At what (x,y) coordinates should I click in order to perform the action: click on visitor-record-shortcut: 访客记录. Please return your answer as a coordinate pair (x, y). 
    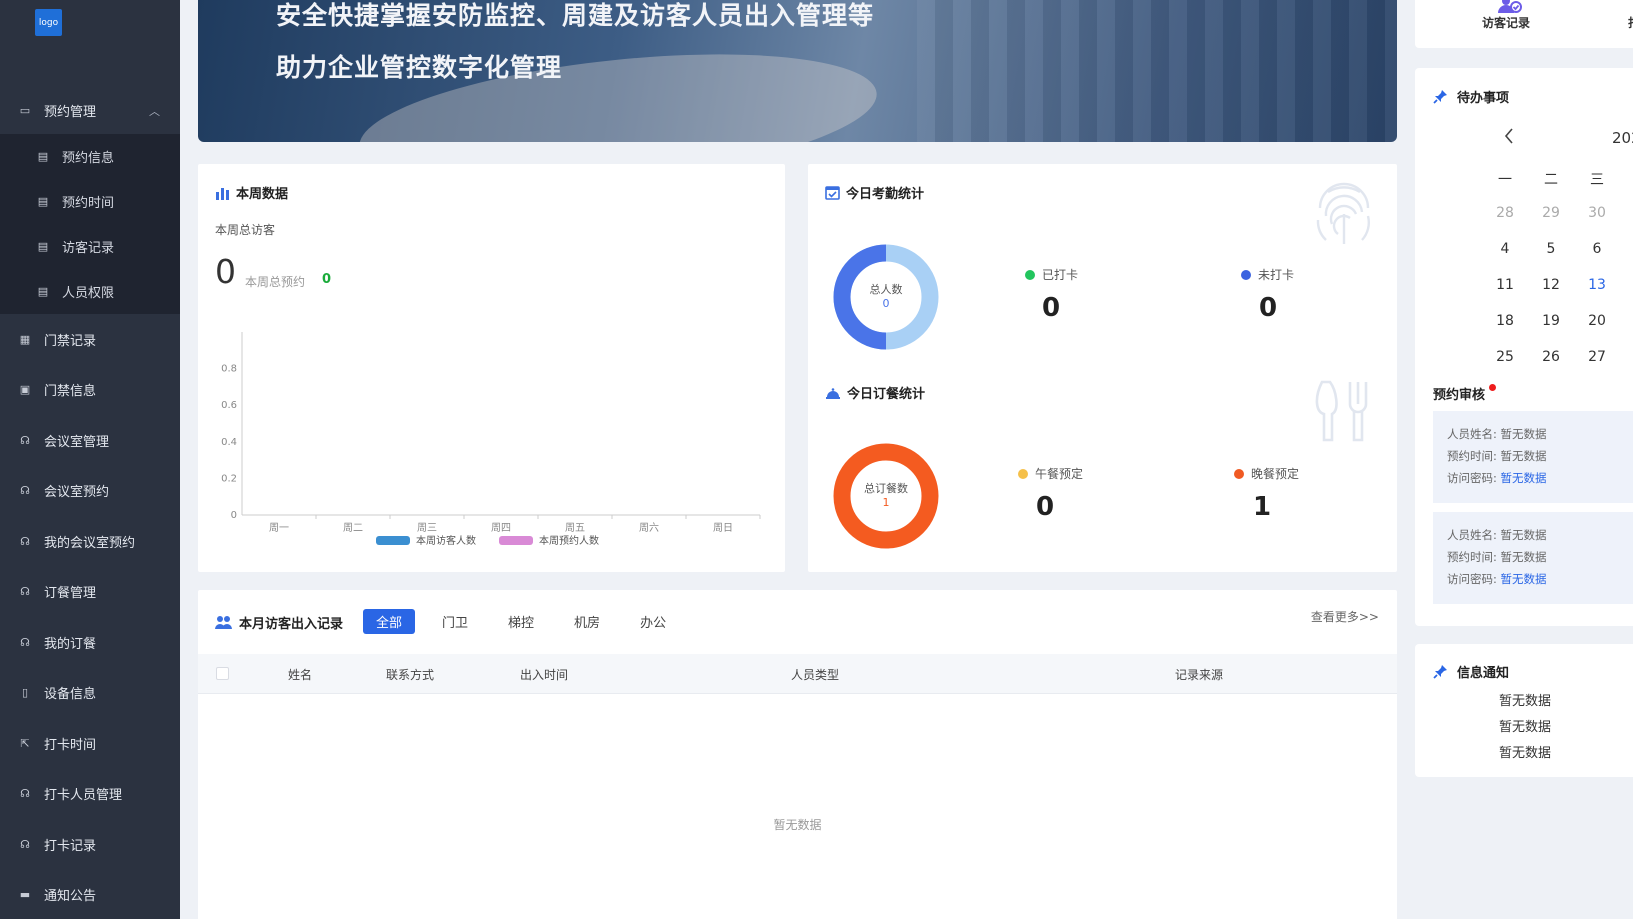
    Looking at the image, I should click on (1506, 22).